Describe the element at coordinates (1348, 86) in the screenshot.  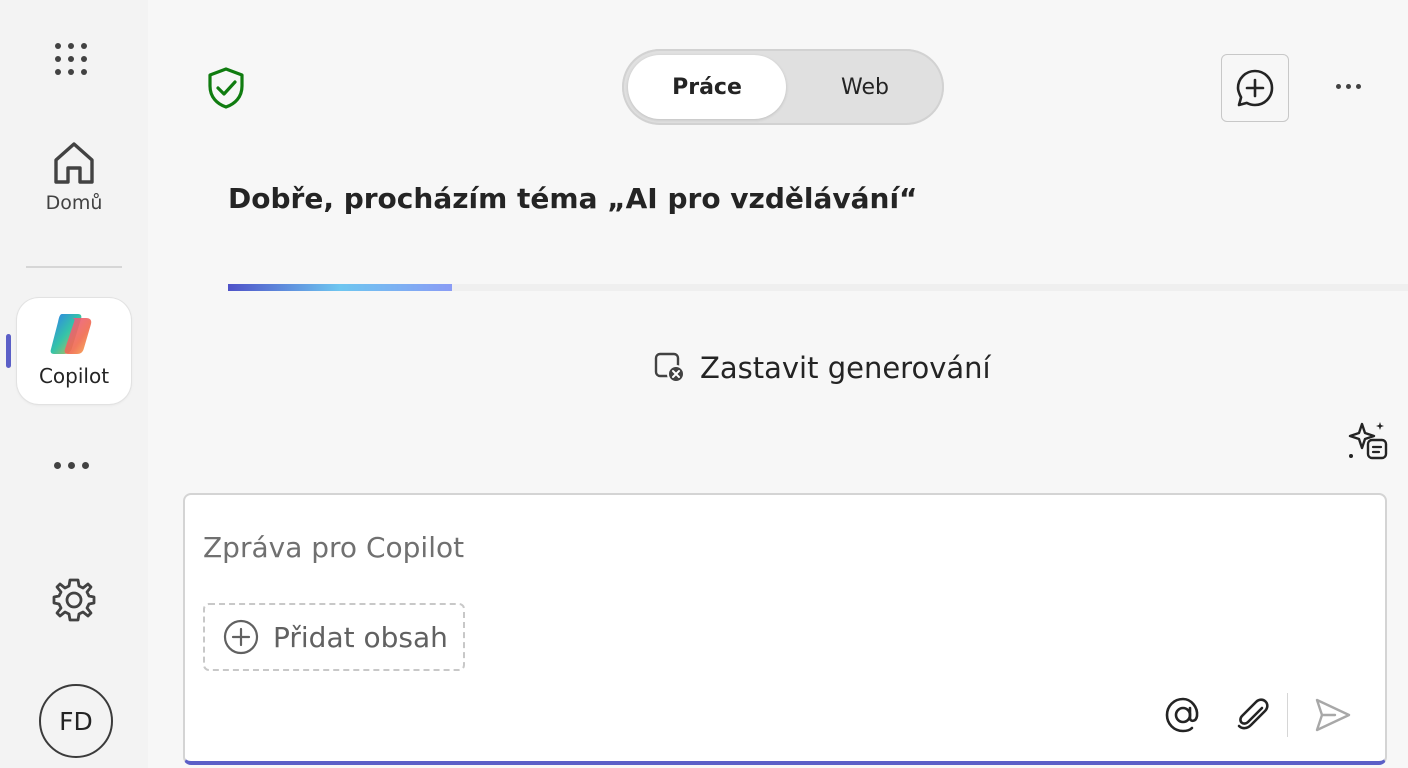
I see `more-options-icon` at that location.